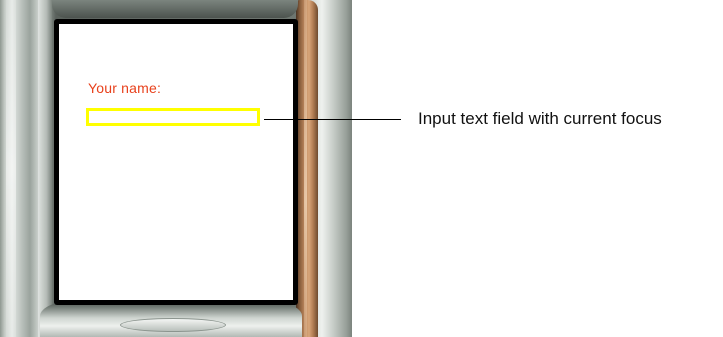  Describe the element at coordinates (332, 119) in the screenshot. I see `callout-line` at that location.